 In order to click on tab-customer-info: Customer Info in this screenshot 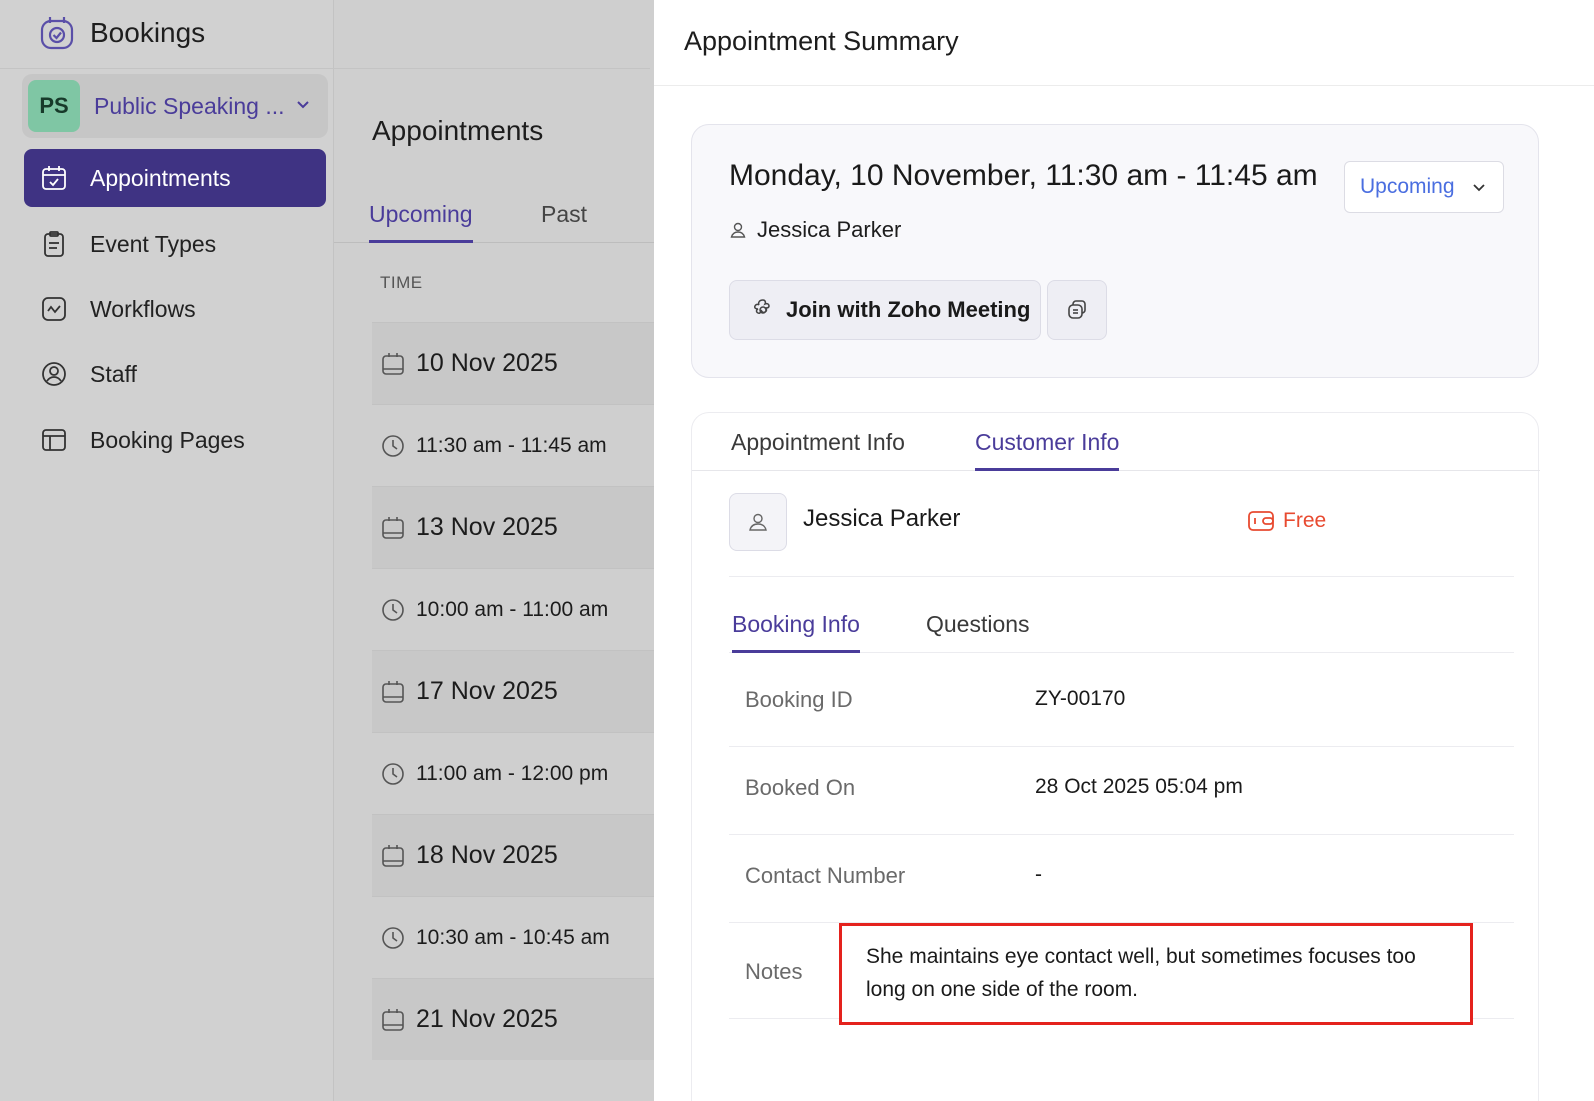, I will do `click(1047, 450)`.